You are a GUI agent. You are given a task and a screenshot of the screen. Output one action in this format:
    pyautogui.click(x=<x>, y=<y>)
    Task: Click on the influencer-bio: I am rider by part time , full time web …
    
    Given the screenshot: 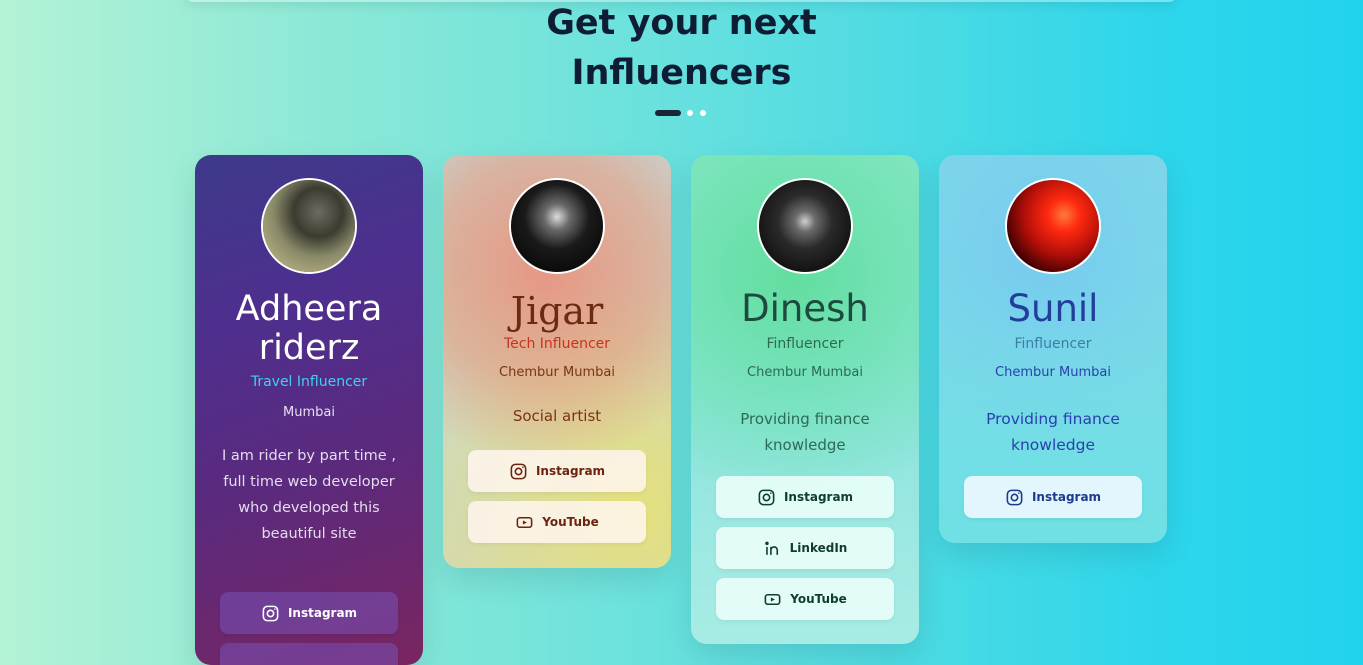 What is the action you would take?
    pyautogui.click(x=309, y=495)
    